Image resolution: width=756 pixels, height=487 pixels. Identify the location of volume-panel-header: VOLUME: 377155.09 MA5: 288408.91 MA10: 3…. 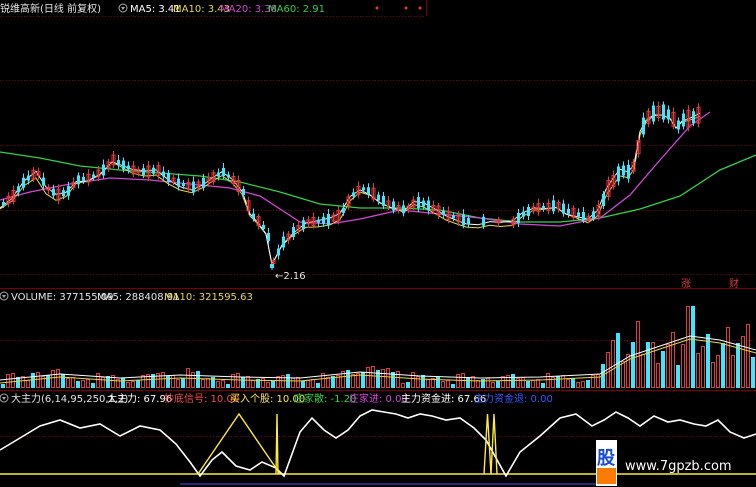
(126, 297).